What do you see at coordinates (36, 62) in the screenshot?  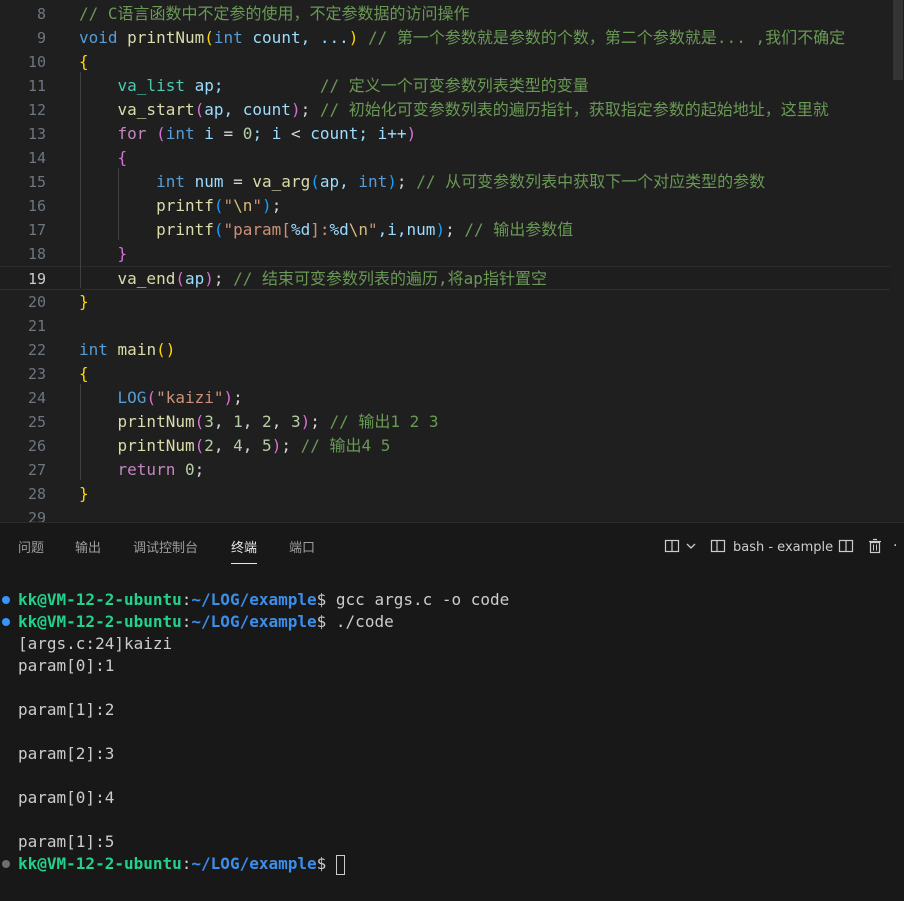 I see `line-number: 10` at bounding box center [36, 62].